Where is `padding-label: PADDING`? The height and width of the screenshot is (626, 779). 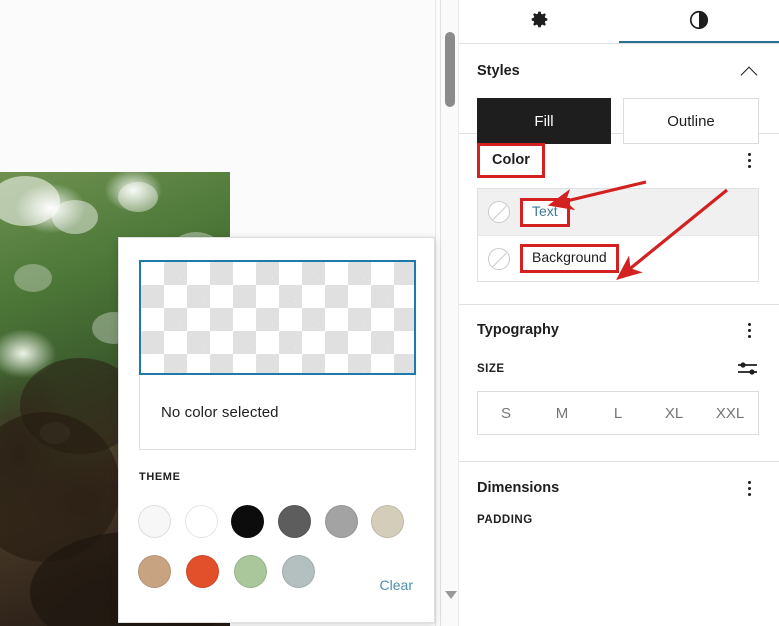
padding-label: PADDING is located at coordinates (505, 520).